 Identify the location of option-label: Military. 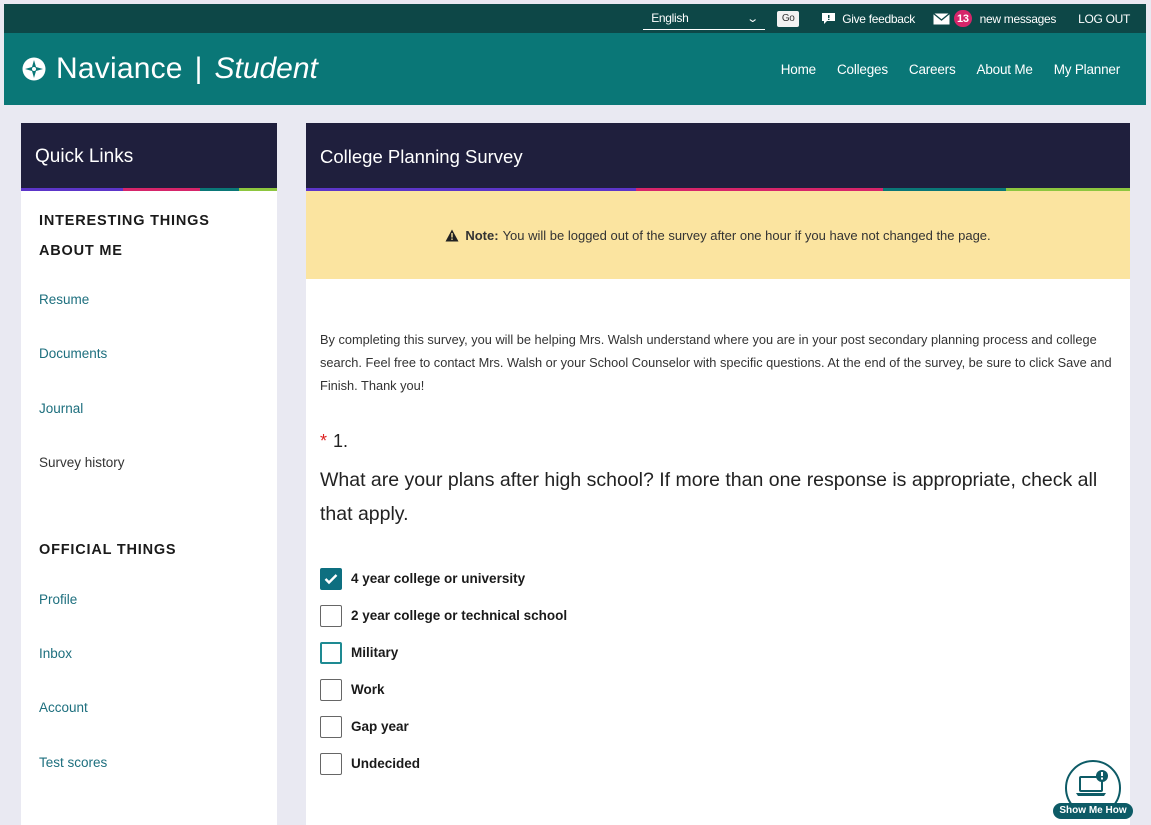
(375, 652).